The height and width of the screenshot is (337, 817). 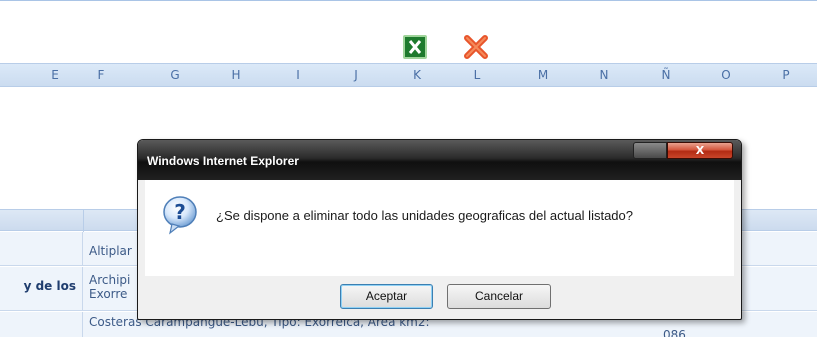 What do you see at coordinates (49, 286) in the screenshot?
I see `row-label: y de los` at bounding box center [49, 286].